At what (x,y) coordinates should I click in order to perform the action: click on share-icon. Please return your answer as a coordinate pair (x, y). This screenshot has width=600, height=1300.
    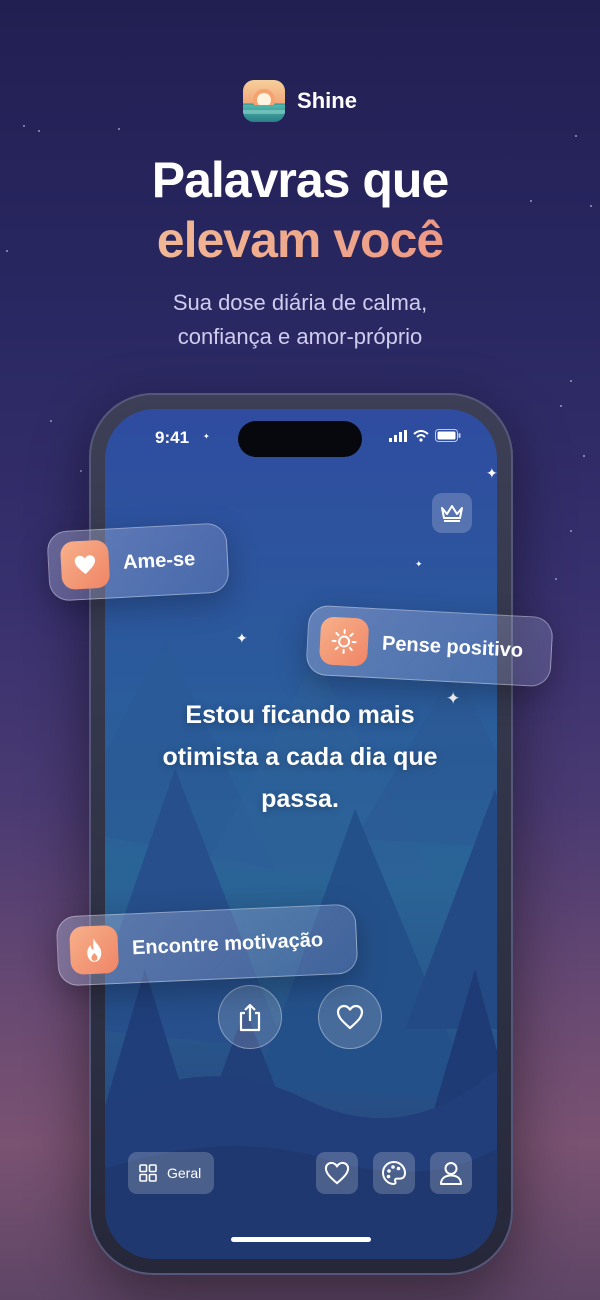
    Looking at the image, I should click on (250, 1017).